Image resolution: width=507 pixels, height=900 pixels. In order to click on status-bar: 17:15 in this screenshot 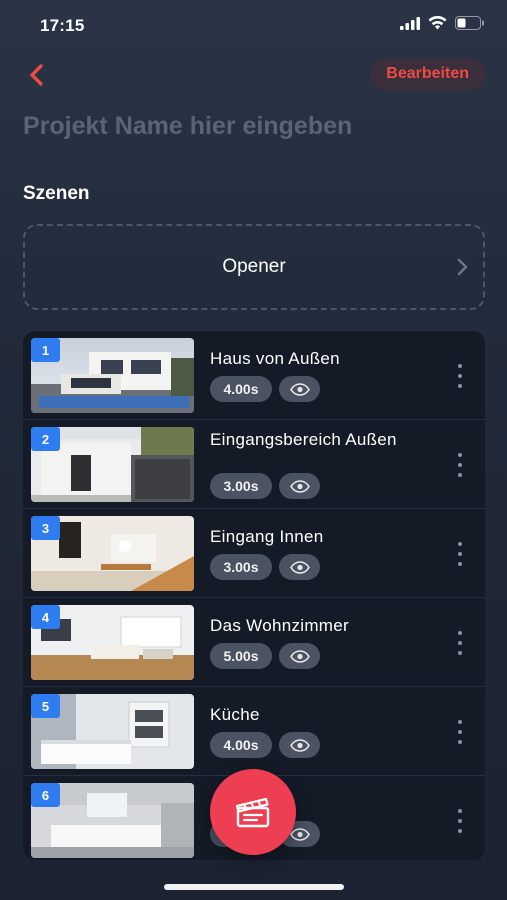, I will do `click(253, 26)`.